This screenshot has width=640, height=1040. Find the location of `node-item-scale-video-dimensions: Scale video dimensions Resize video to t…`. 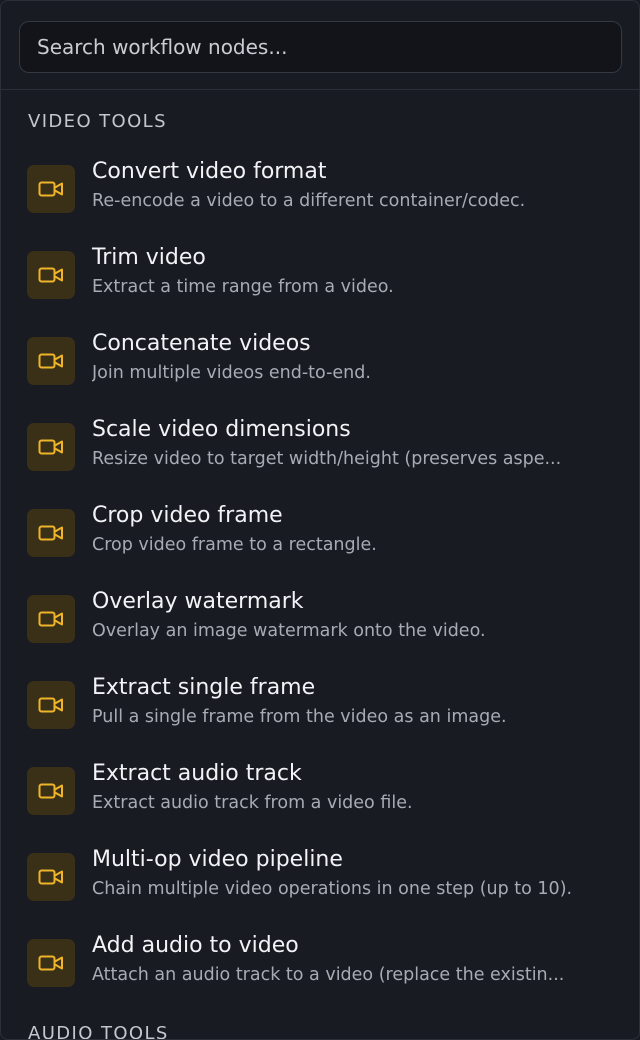

node-item-scale-video-dimensions: Scale video dimensions Resize video to t… is located at coordinates (320, 452).